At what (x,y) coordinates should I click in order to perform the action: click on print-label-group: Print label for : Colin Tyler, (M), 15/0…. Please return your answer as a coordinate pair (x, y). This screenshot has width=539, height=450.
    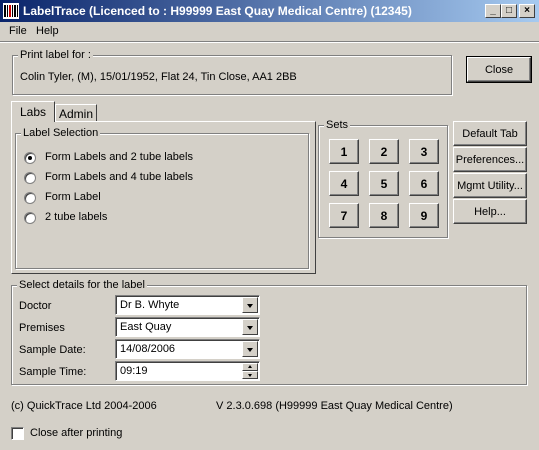
    Looking at the image, I should click on (232, 72).